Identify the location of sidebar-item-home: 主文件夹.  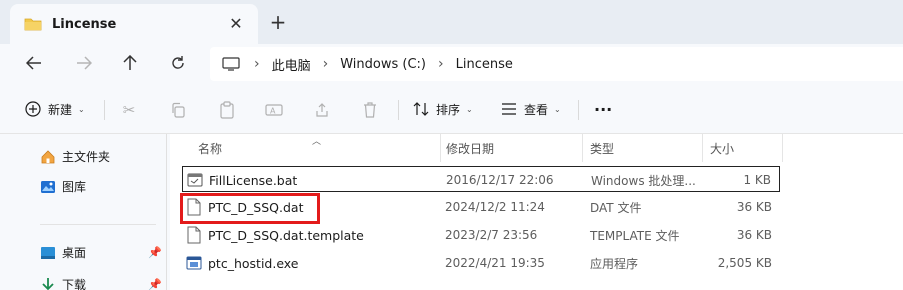
(75, 156).